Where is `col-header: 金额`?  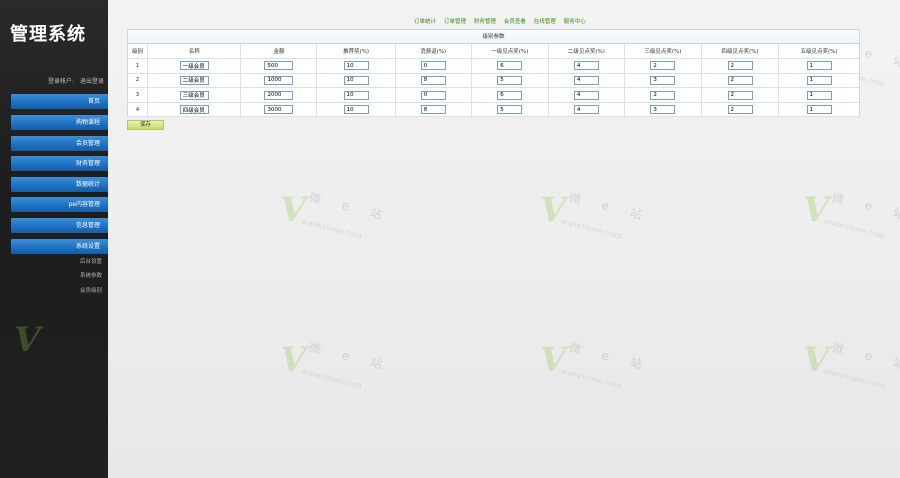 col-header: 金额 is located at coordinates (279, 52).